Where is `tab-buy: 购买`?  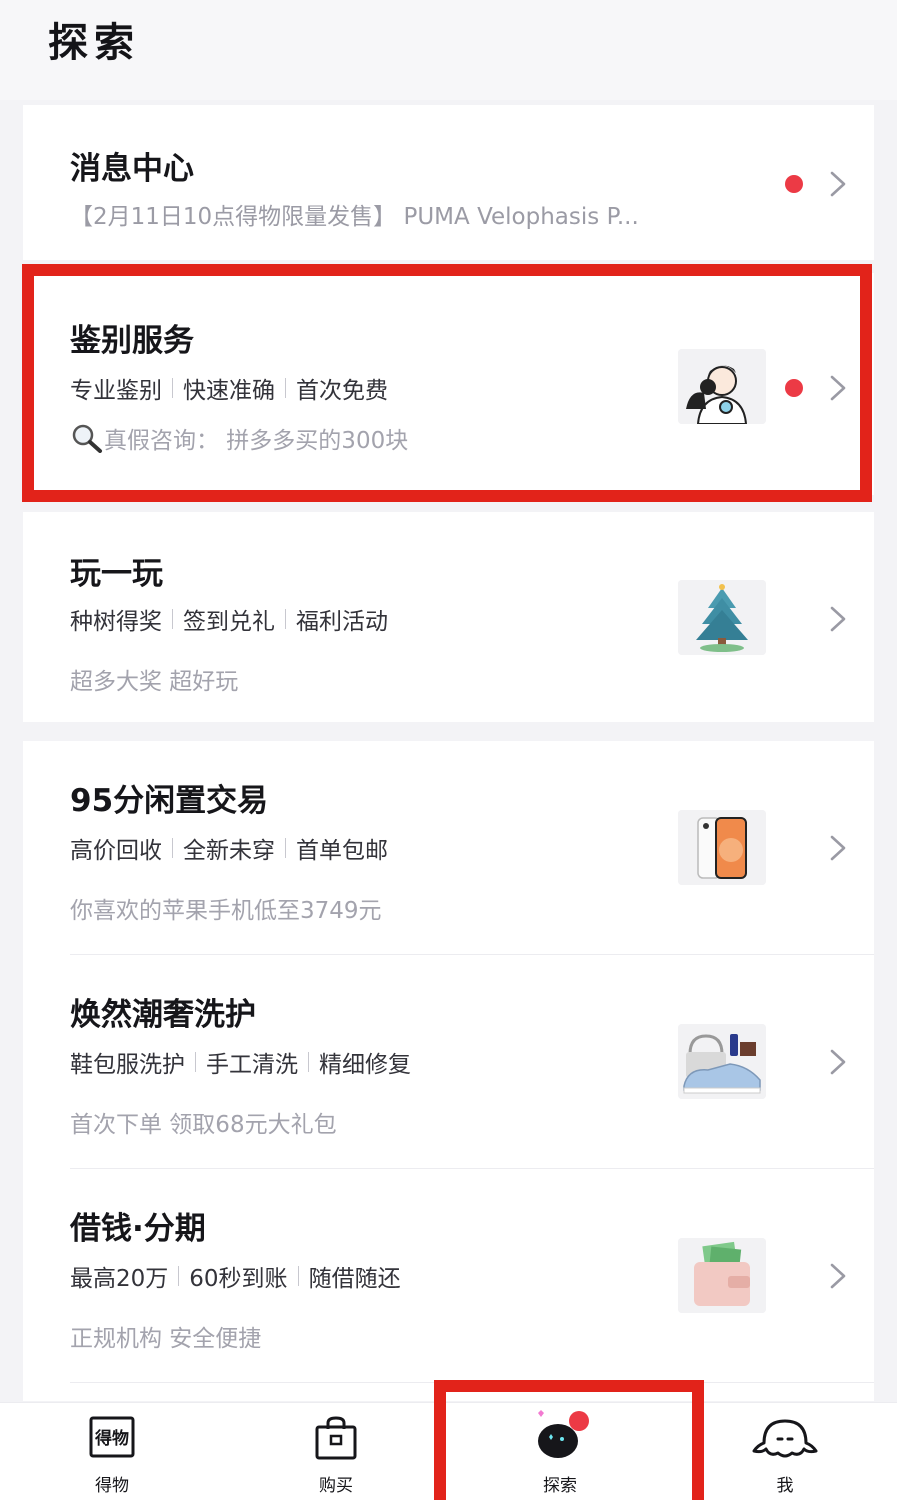 tab-buy: 购买 is located at coordinates (336, 1451).